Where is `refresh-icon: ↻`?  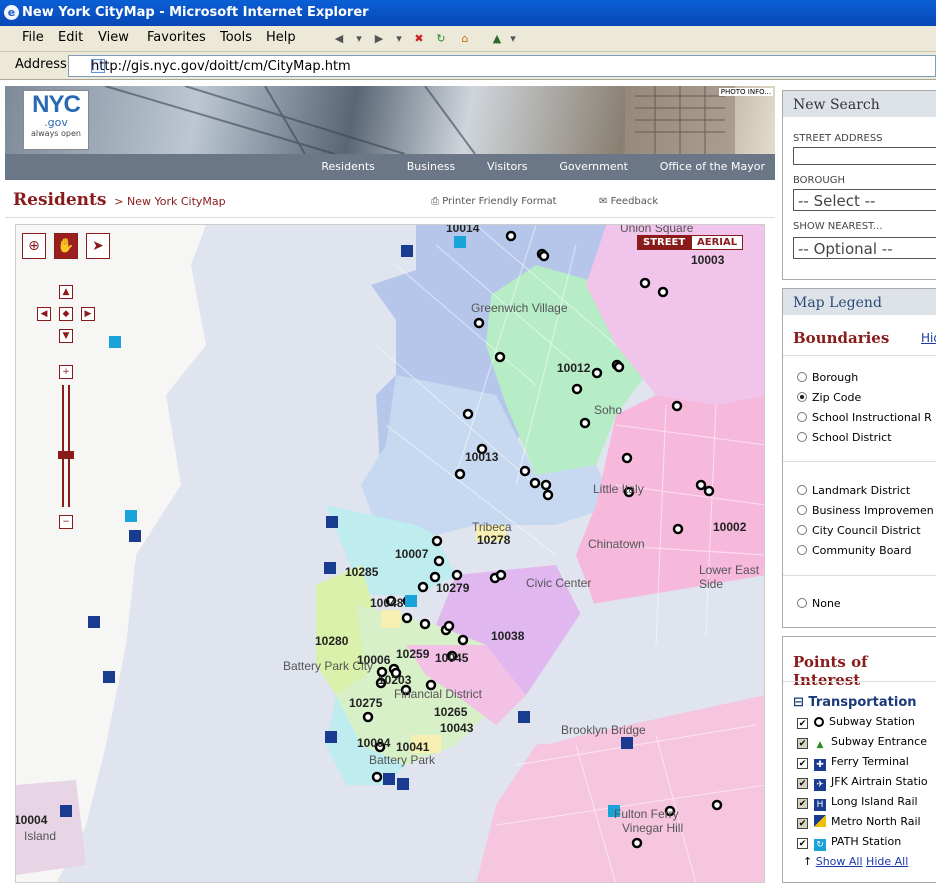
refresh-icon: ↻ is located at coordinates (441, 39).